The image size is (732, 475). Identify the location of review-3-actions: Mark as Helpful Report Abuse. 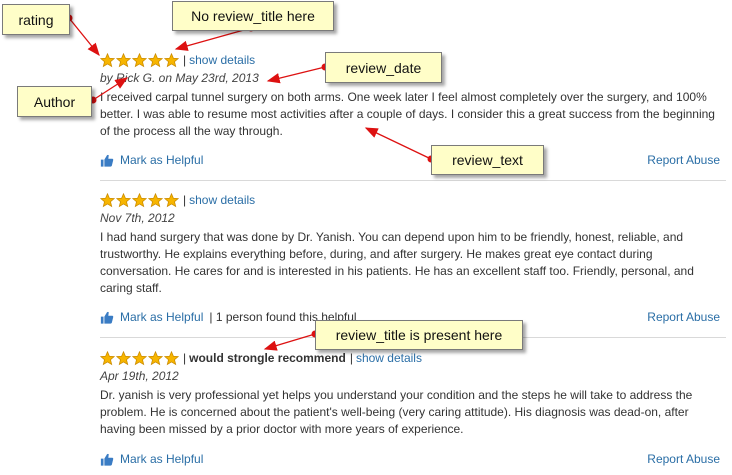
(413, 459).